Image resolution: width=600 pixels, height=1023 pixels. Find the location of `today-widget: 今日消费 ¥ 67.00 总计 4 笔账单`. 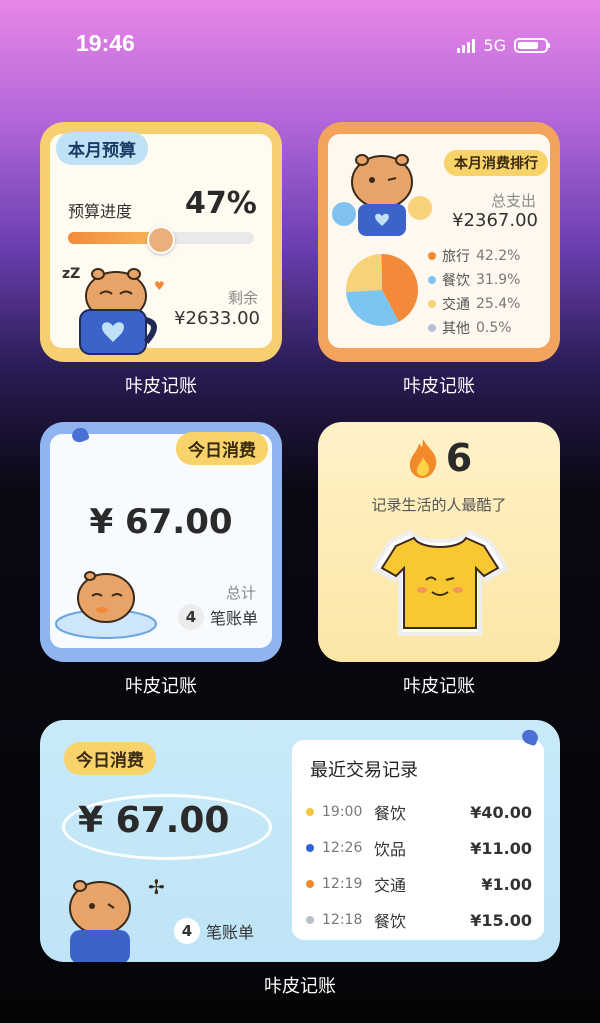

today-widget: 今日消费 ¥ 67.00 总计 4 笔账单 is located at coordinates (161, 542).